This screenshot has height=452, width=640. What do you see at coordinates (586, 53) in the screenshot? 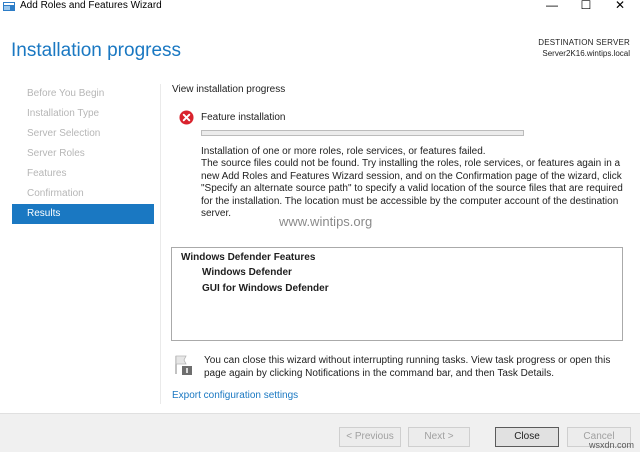
I see `destination-server-value: Server2K16.wintips.local` at bounding box center [586, 53].